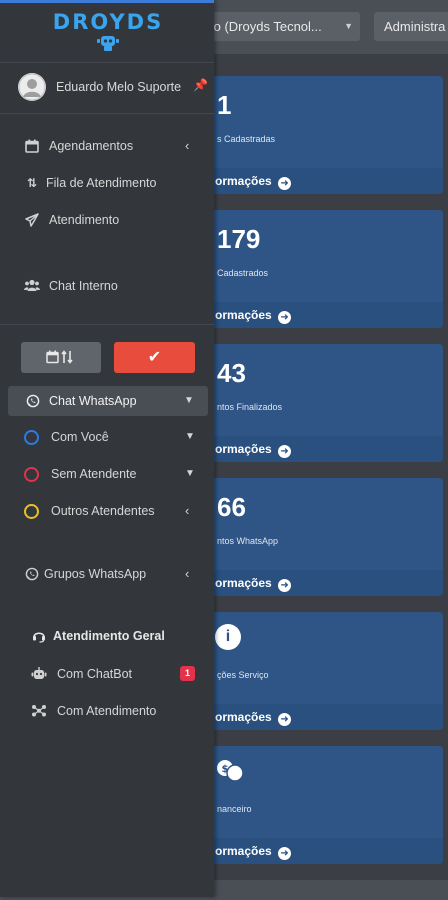 The width and height of the screenshot is (448, 900). Describe the element at coordinates (95, 674) in the screenshot. I see `sidebar-item-label: Com ChatBot` at that location.